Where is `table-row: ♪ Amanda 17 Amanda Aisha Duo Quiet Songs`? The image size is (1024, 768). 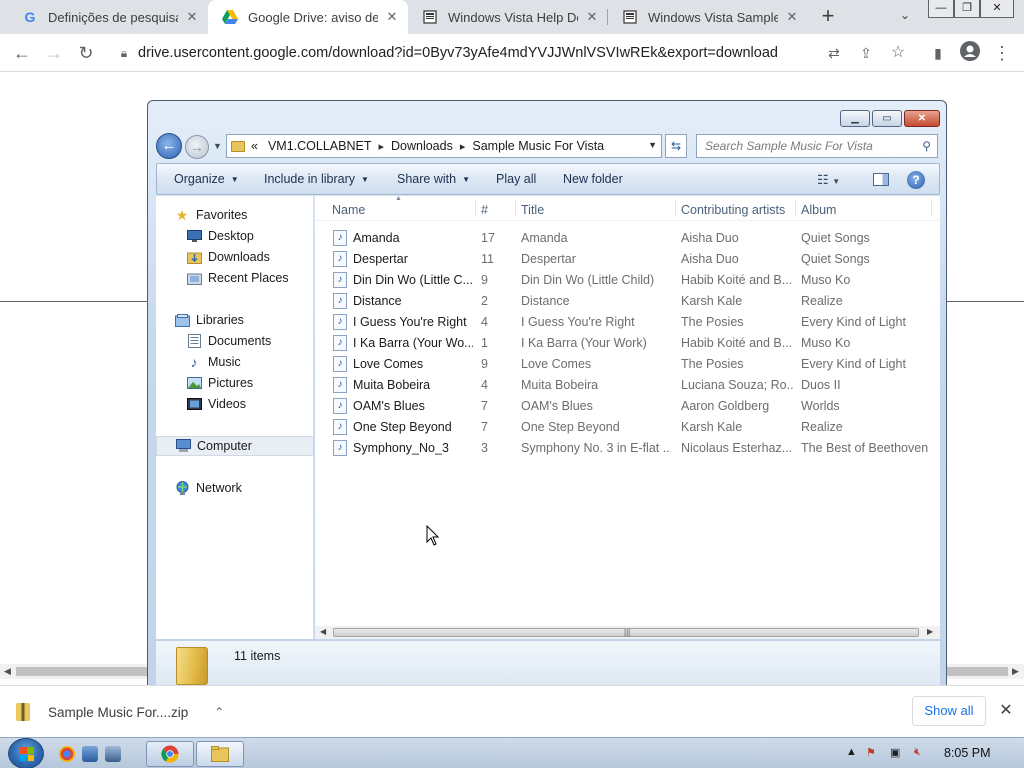 table-row: ♪ Amanda 17 Amanda Aisha Duo Quiet Songs is located at coordinates (627, 238).